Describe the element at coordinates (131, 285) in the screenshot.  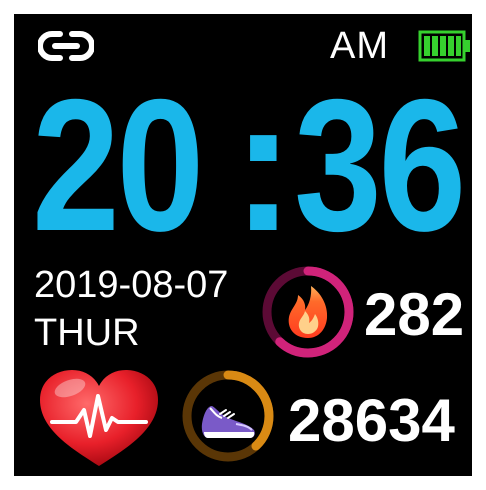
I see `date-text: 2019-08-07` at that location.